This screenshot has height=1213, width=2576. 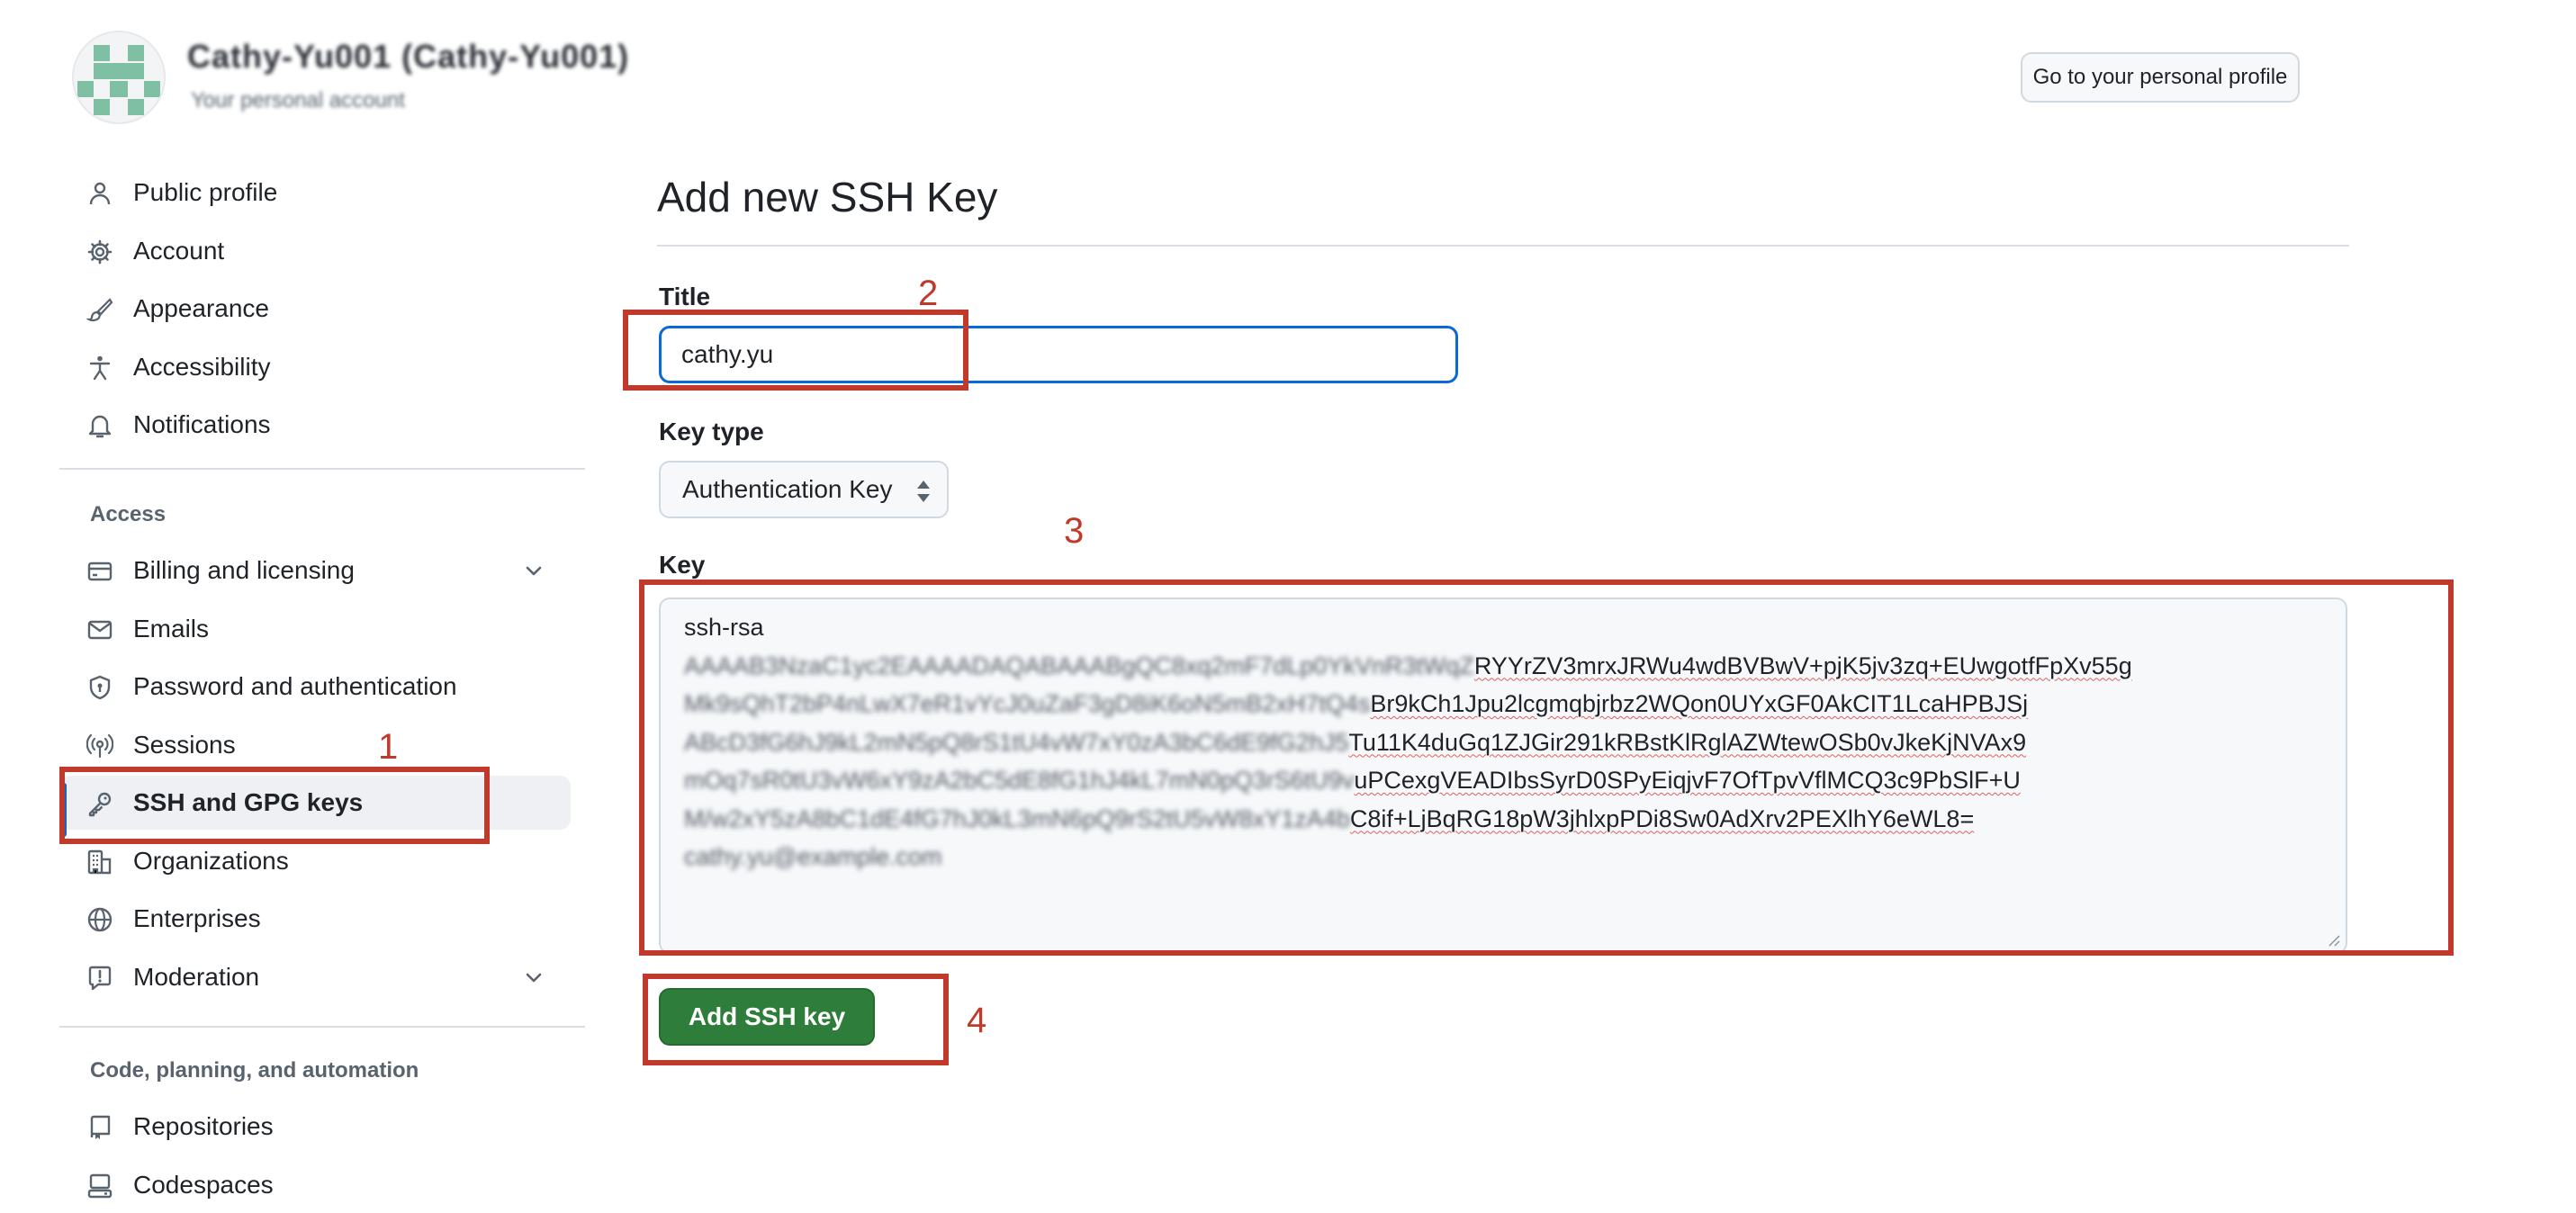 What do you see at coordinates (205, 192) in the screenshot?
I see `sidebar-item-label: Public profile` at bounding box center [205, 192].